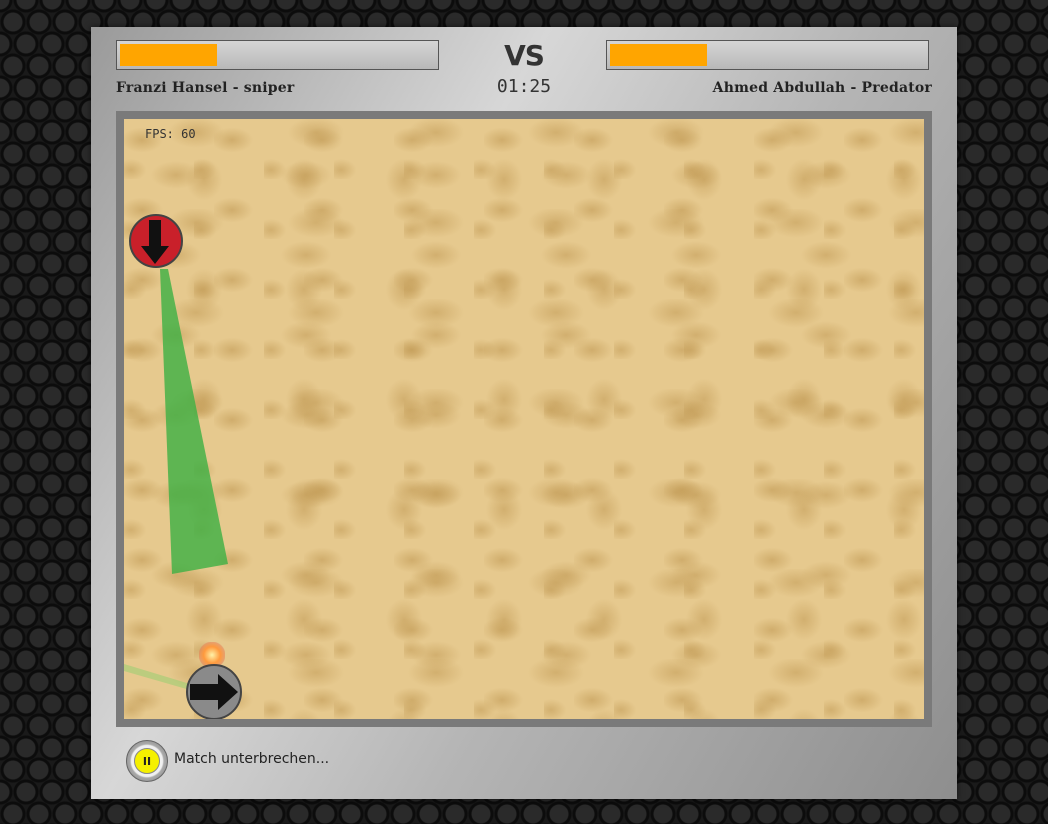 The image size is (1048, 824). I want to click on pause-icon: II, so click(147, 761).